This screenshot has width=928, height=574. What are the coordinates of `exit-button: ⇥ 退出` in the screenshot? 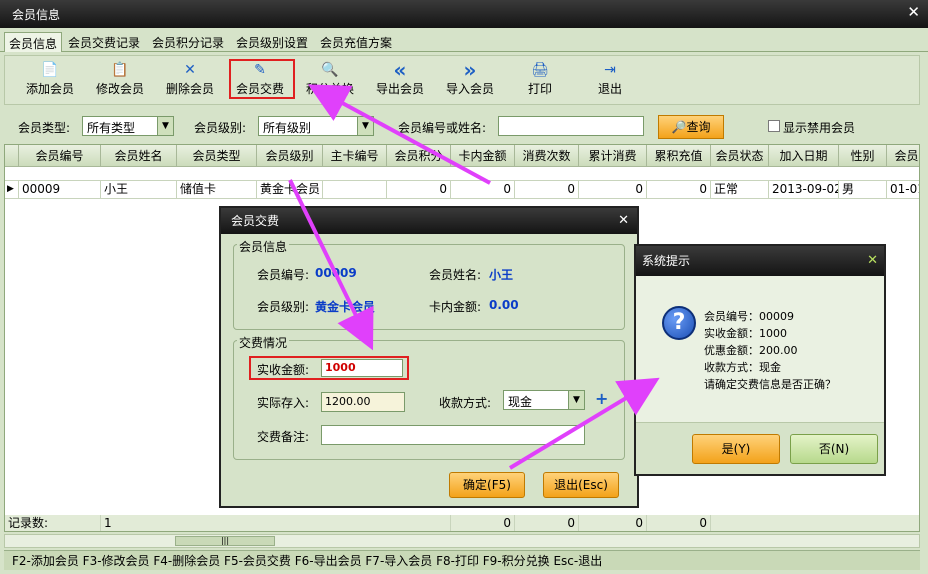 It's located at (610, 82).